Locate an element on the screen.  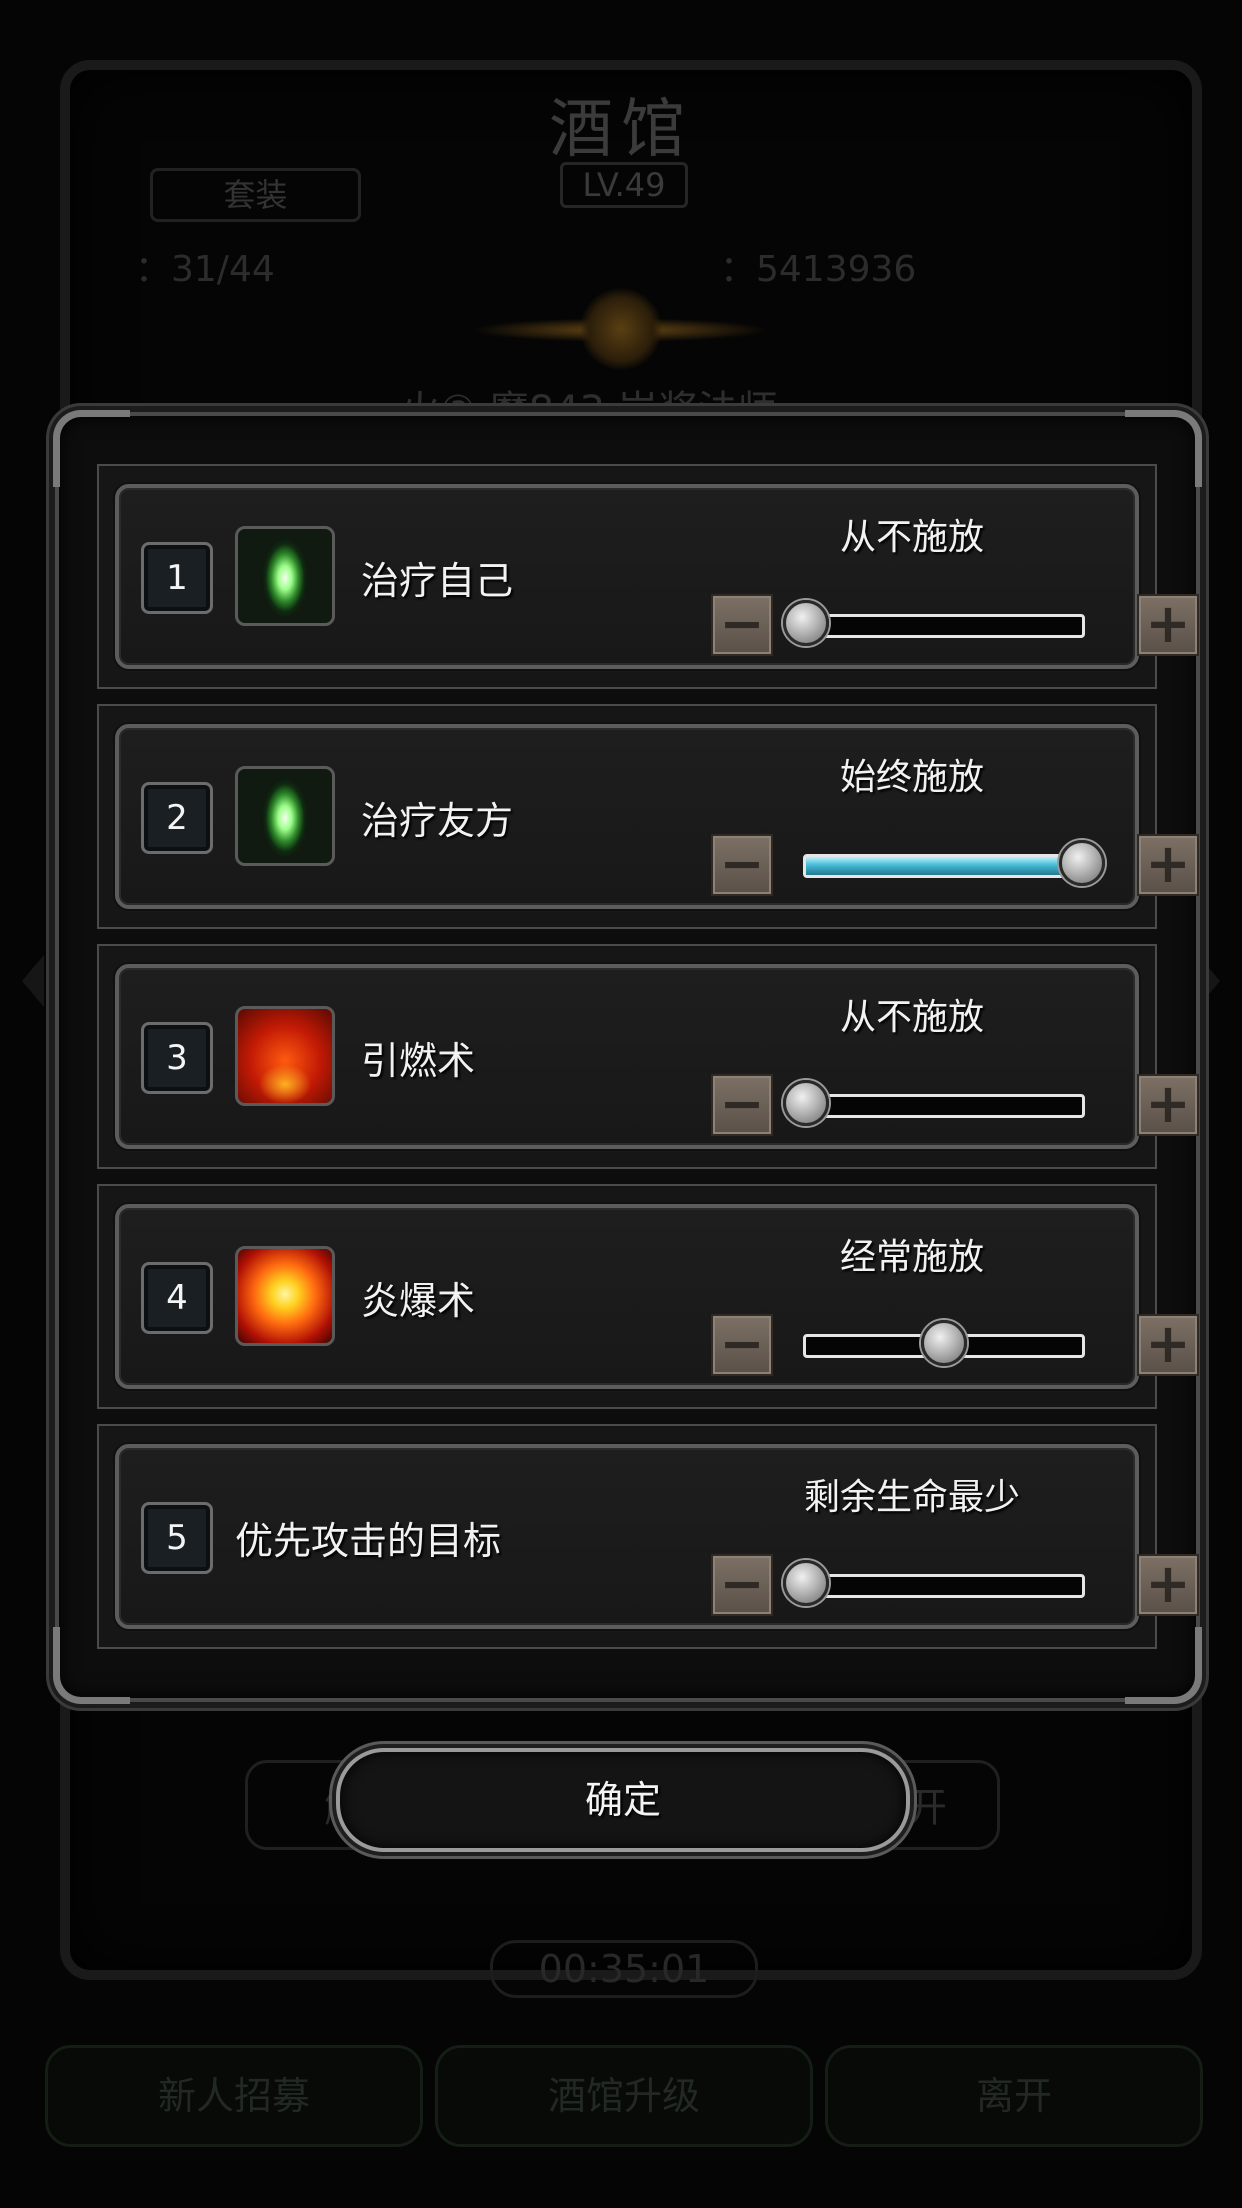
row-number: 1 is located at coordinates (177, 578).